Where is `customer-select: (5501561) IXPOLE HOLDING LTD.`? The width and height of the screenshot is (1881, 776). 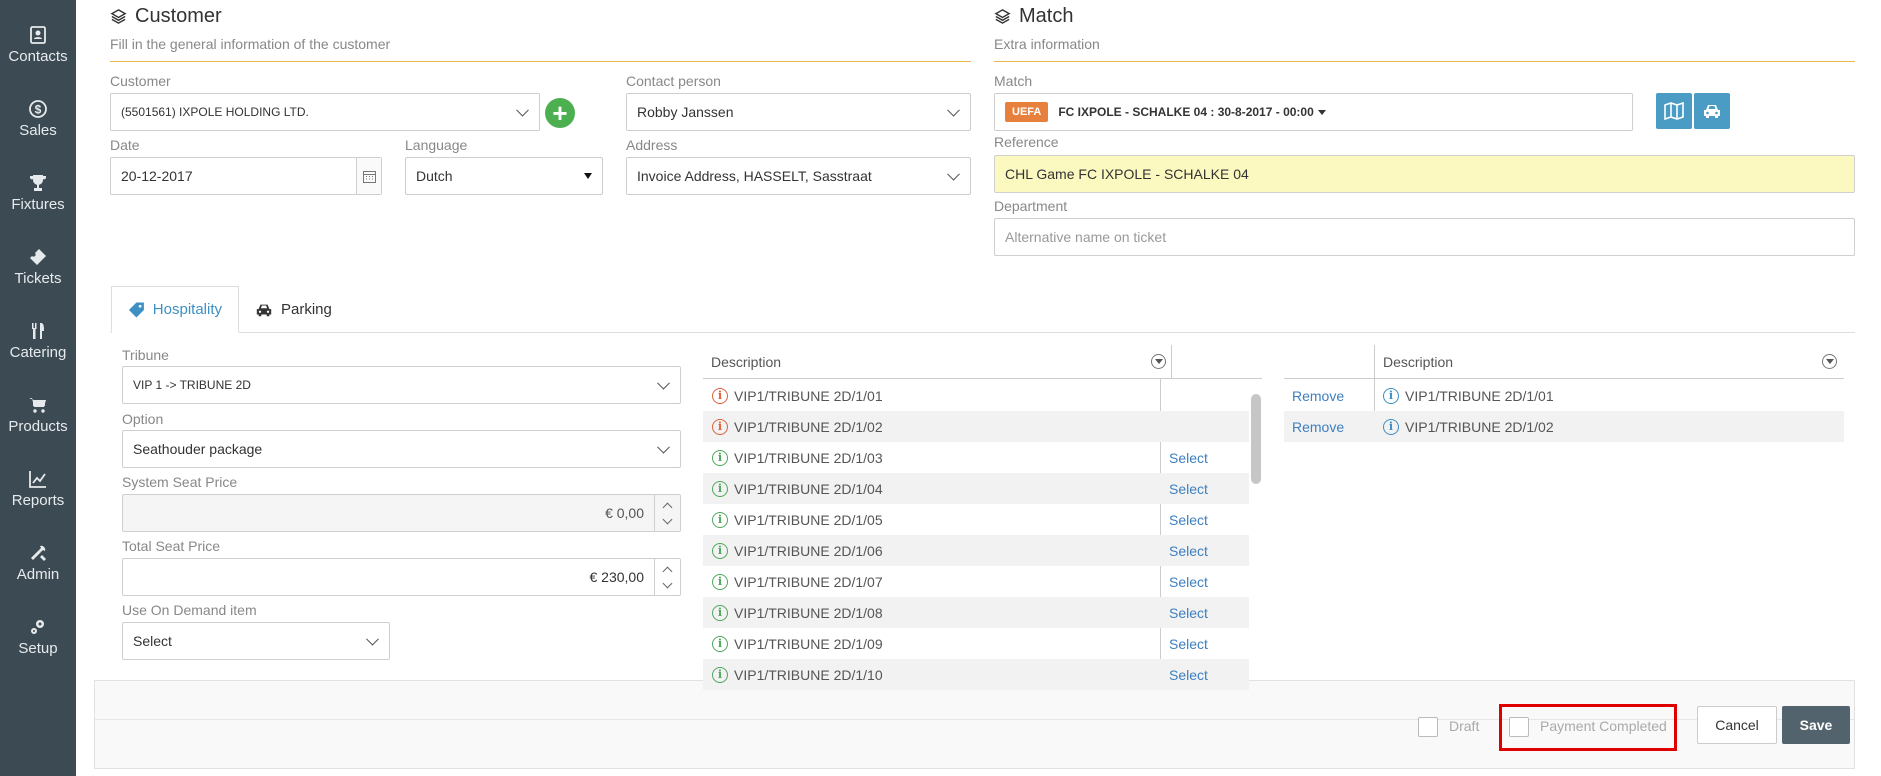 customer-select: (5501561) IXPOLE HOLDING LTD. is located at coordinates (325, 112).